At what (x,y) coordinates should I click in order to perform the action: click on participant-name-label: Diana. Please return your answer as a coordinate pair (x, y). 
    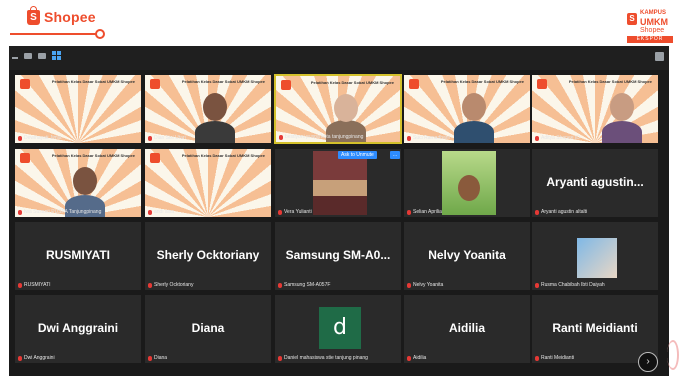
    Looking at the image, I should click on (157, 358).